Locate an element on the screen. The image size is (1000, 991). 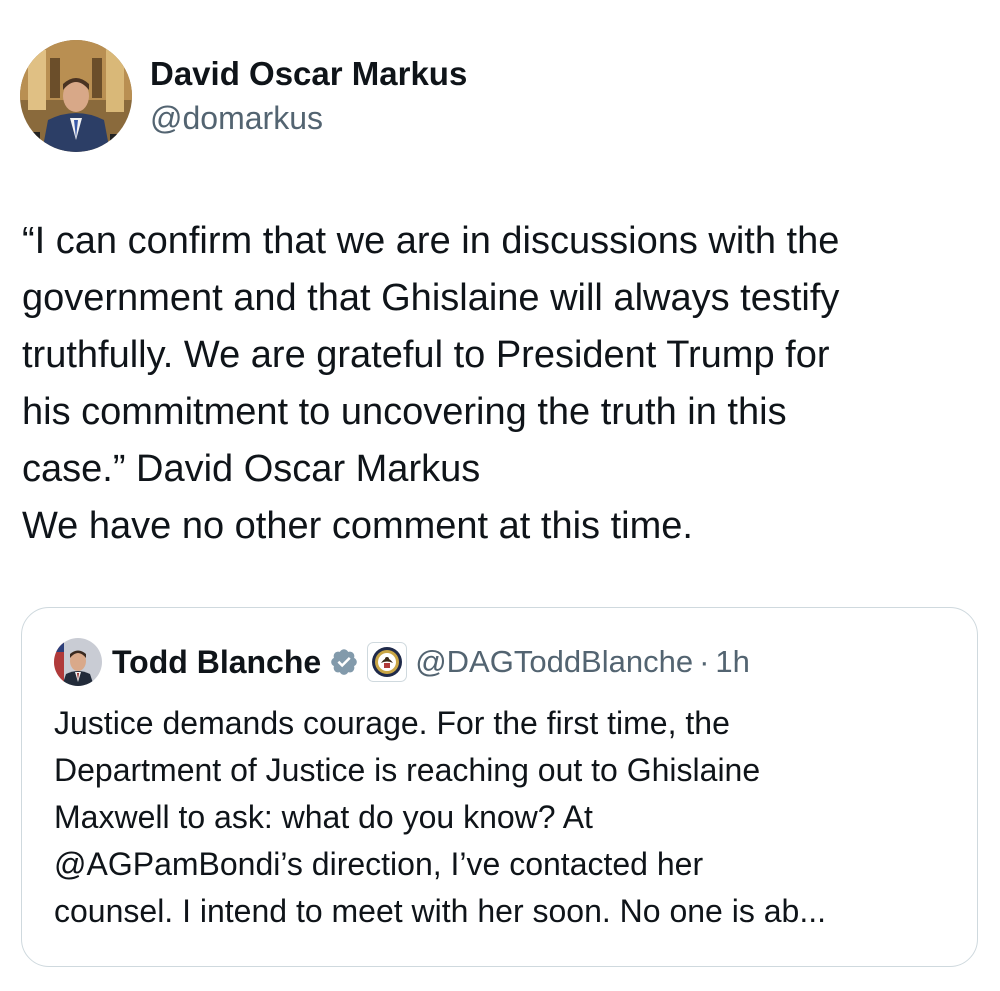
quoted-tweet-timestamp: 1h is located at coordinates (732, 662).